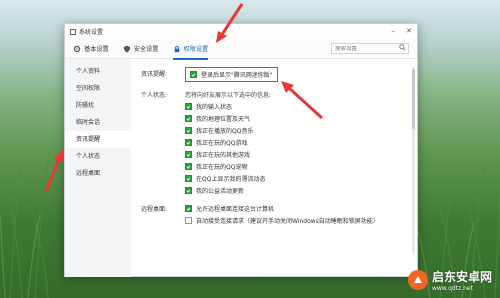 This screenshot has height=298, width=500. I want to click on status-option-typing: 我的输入状态, so click(228, 106).